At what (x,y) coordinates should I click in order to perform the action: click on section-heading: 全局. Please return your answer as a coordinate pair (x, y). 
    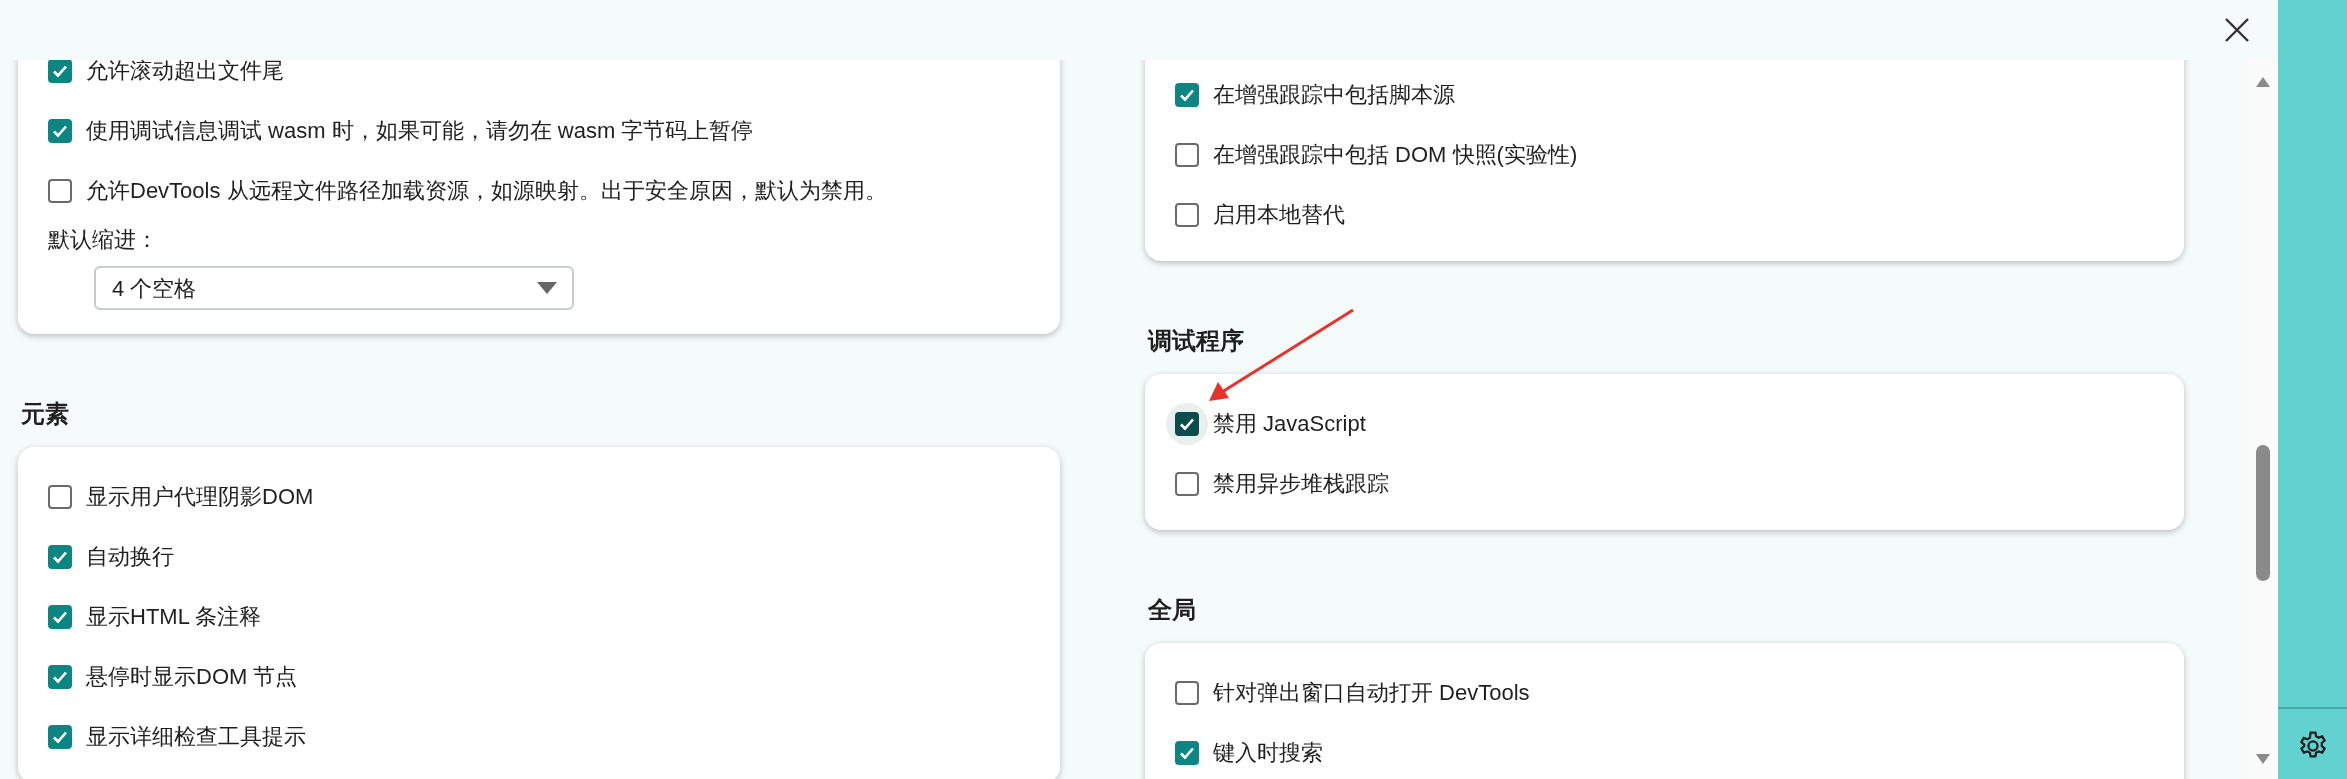
    Looking at the image, I should click on (1172, 610).